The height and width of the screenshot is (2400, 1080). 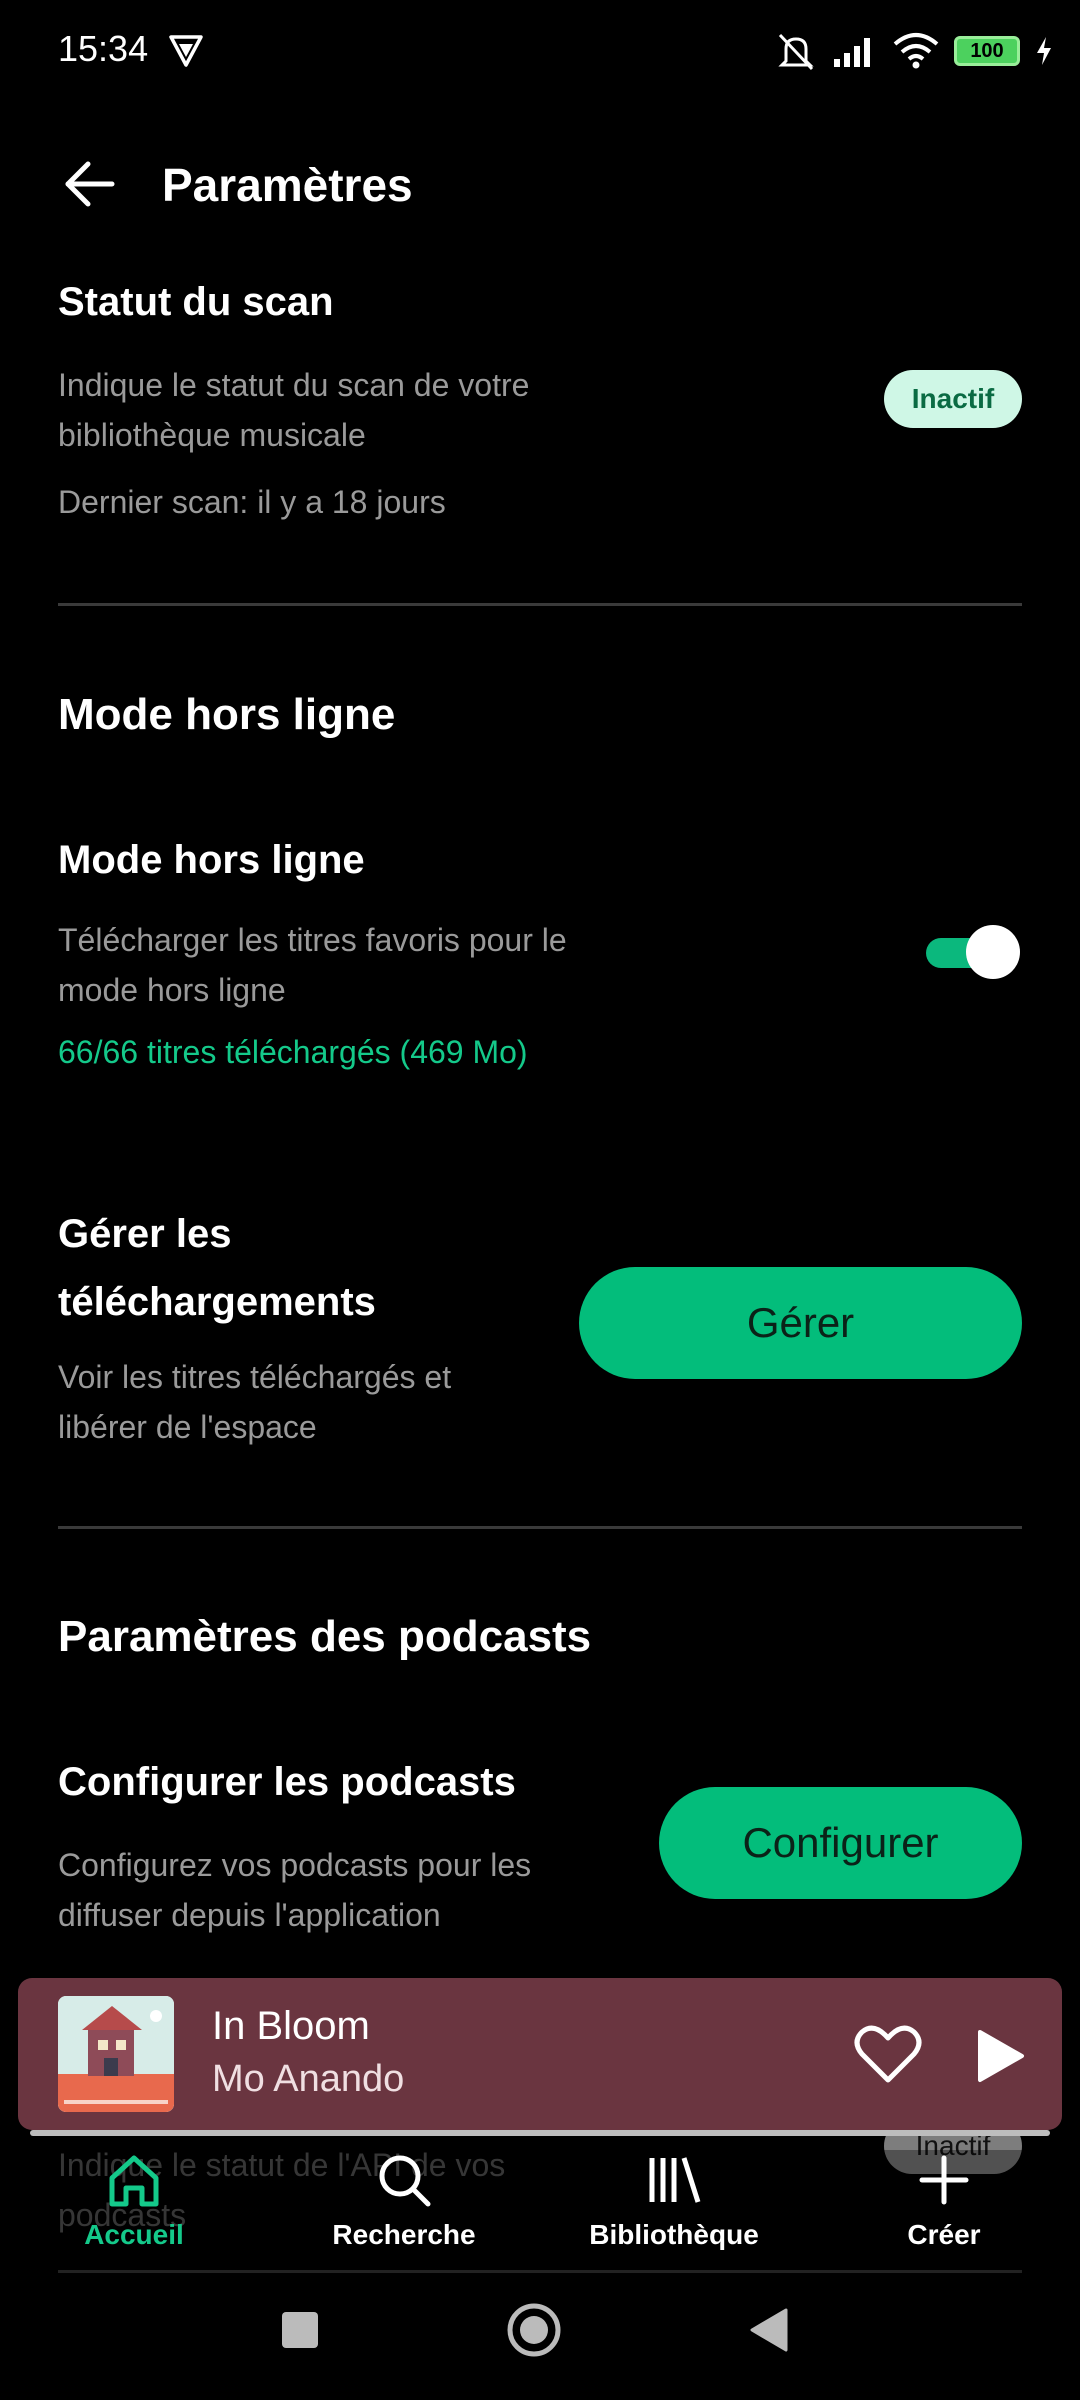 What do you see at coordinates (800, 1323) in the screenshot?
I see `manage-button: Gérer` at bounding box center [800, 1323].